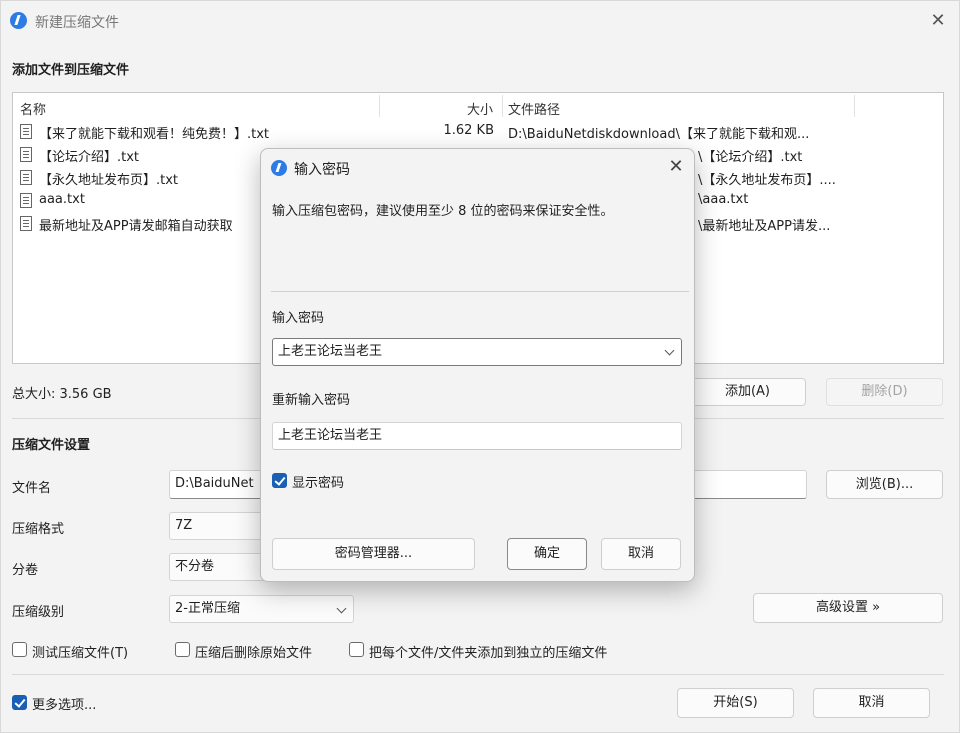 The height and width of the screenshot is (733, 960). I want to click on title-bar: 新建压缩文件 ✕, so click(480, 21).